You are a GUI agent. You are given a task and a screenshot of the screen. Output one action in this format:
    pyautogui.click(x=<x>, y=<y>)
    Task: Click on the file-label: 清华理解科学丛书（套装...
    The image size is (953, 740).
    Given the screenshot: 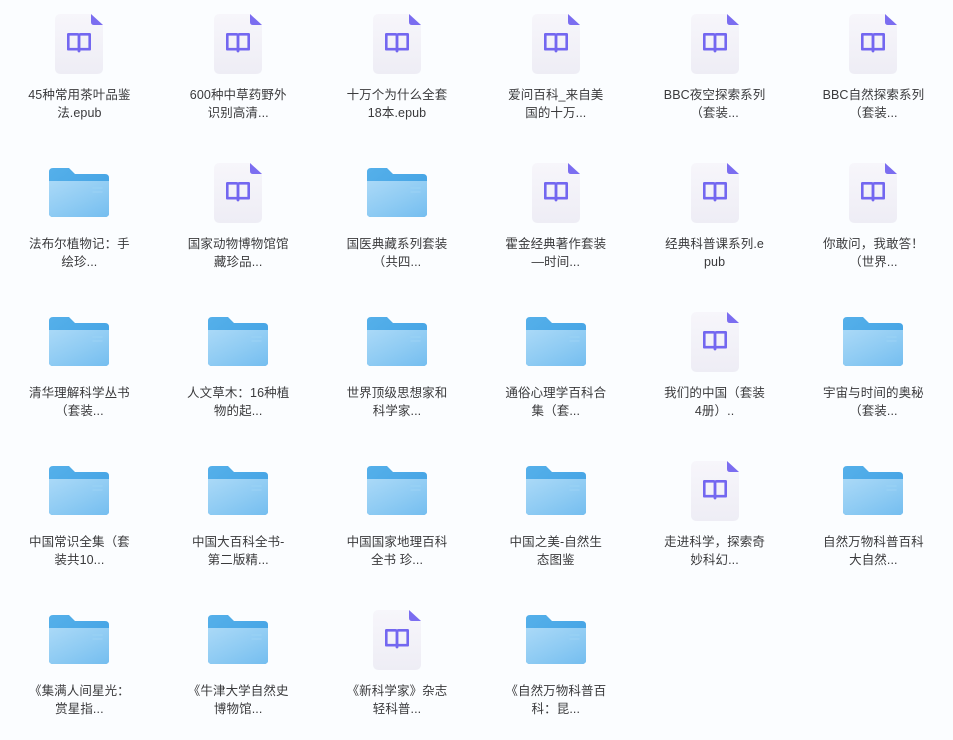 What is the action you would take?
    pyautogui.click(x=79, y=402)
    